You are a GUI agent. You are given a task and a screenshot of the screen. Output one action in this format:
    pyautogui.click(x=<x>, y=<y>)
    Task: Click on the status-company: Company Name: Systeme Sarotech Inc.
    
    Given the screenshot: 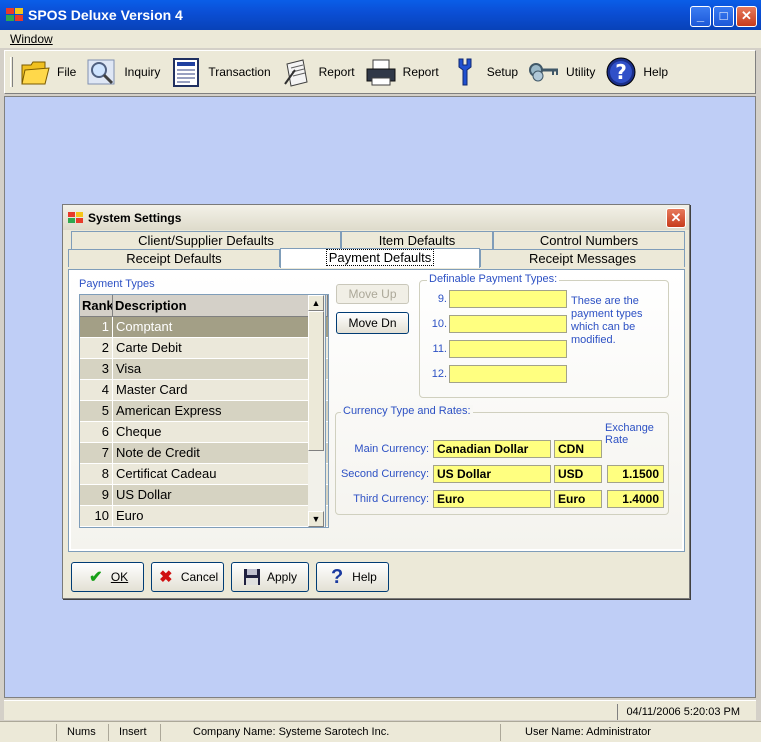 What is the action you would take?
    pyautogui.click(x=335, y=732)
    